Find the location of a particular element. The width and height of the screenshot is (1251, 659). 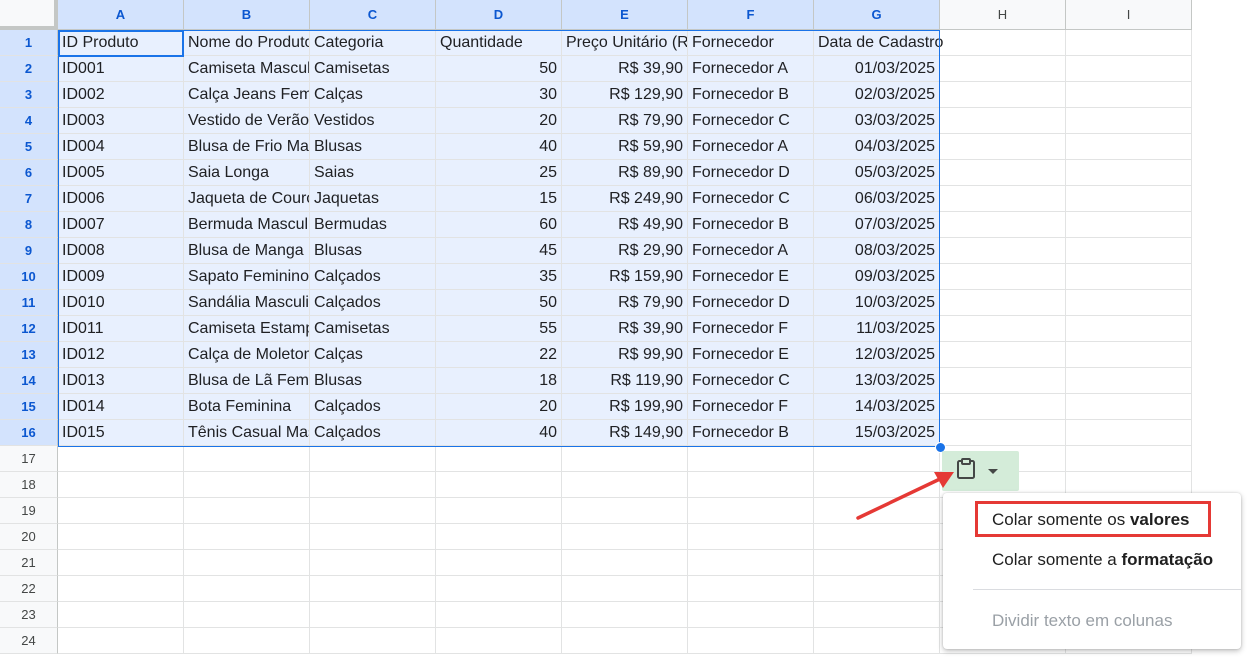

grid-cell: Sandália Masculina is located at coordinates (247, 303).